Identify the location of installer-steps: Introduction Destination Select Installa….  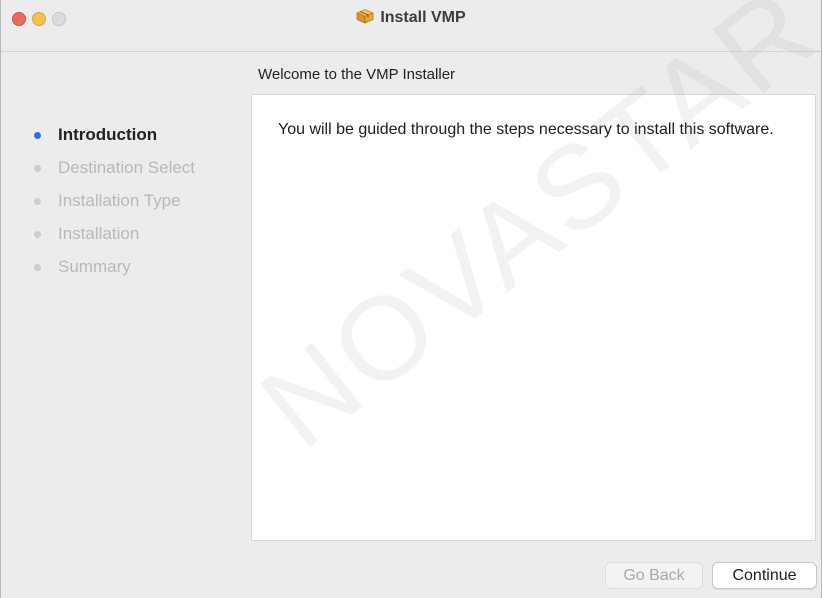
(136, 206).